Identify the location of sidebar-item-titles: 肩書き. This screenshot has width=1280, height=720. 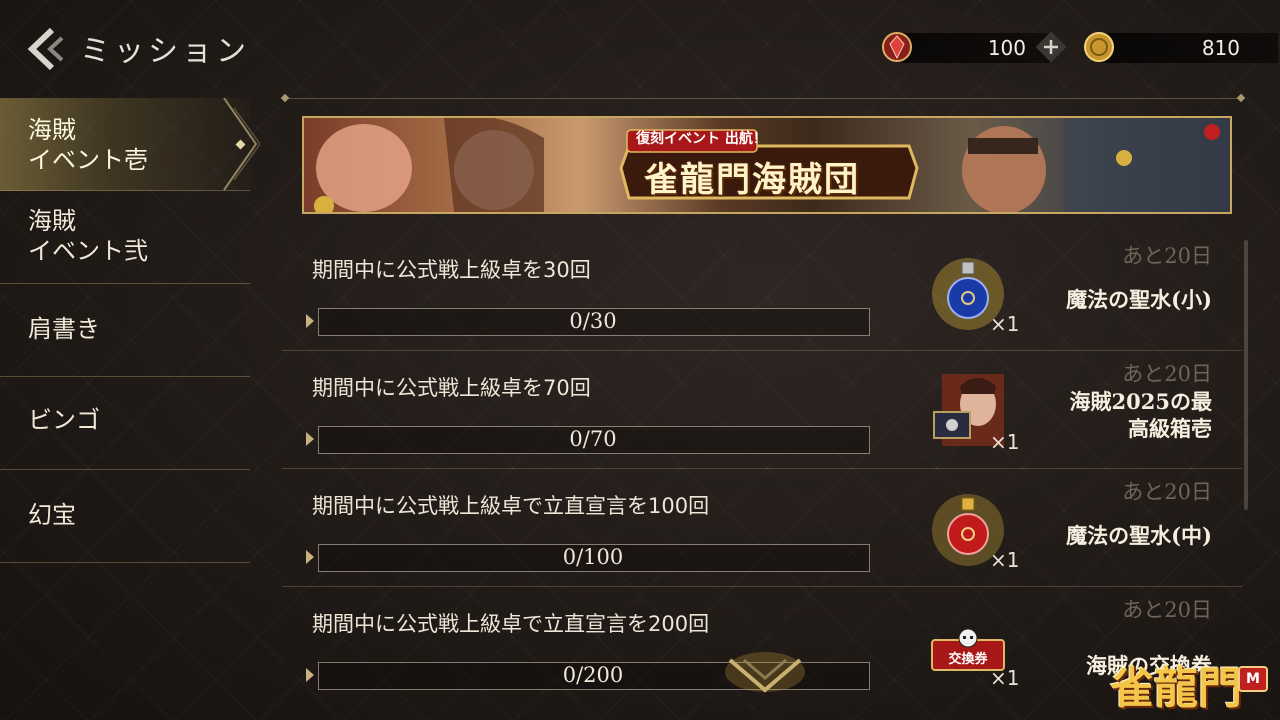
(125, 330).